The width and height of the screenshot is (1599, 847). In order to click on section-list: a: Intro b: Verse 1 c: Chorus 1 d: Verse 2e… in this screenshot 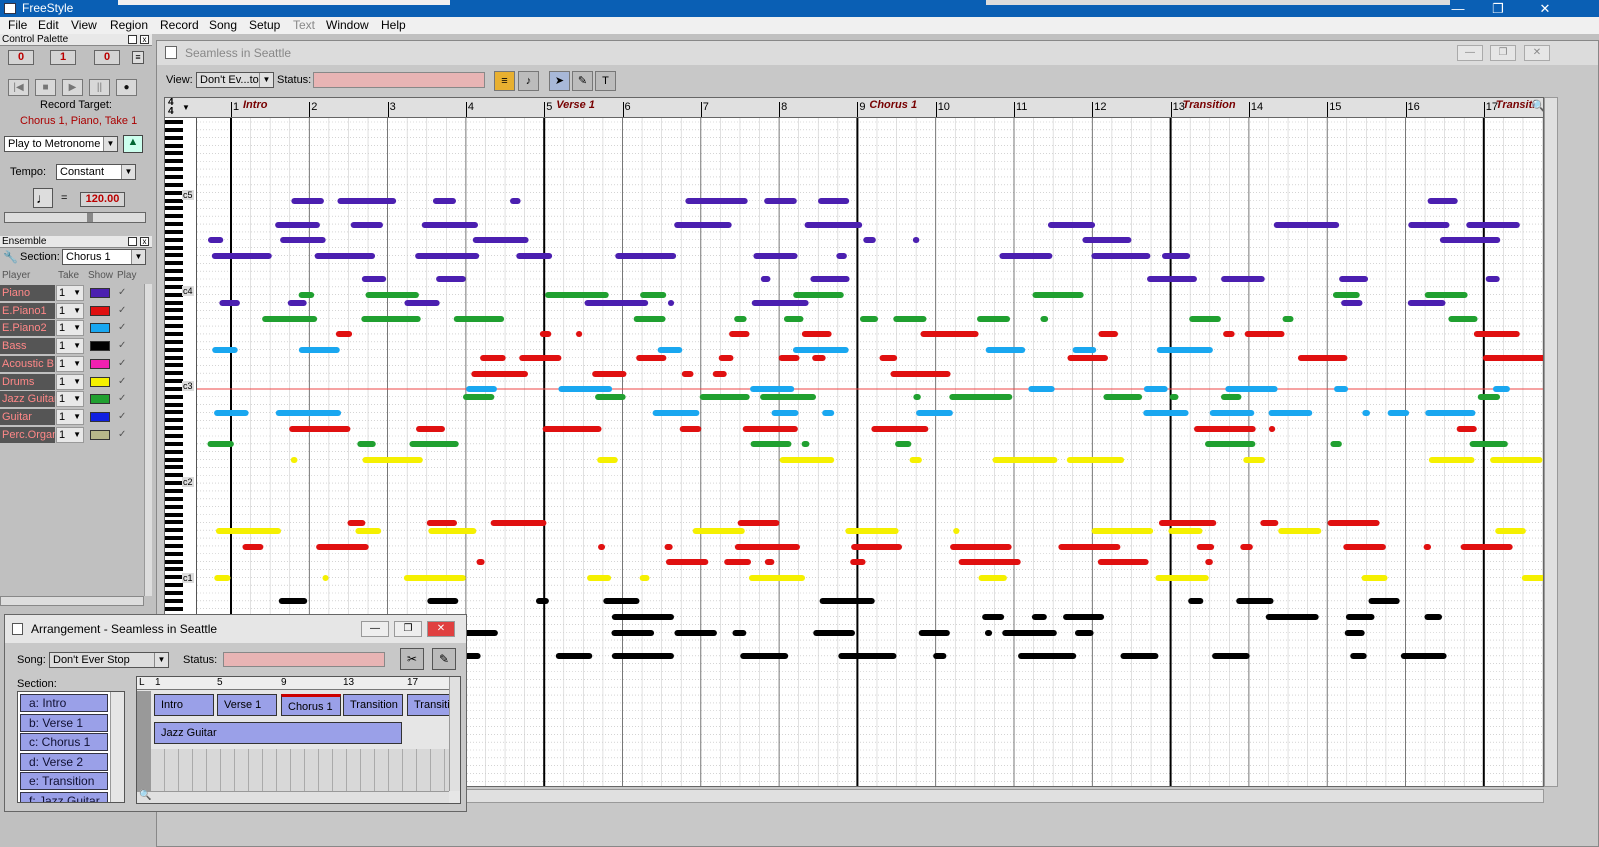, I will do `click(71, 747)`.